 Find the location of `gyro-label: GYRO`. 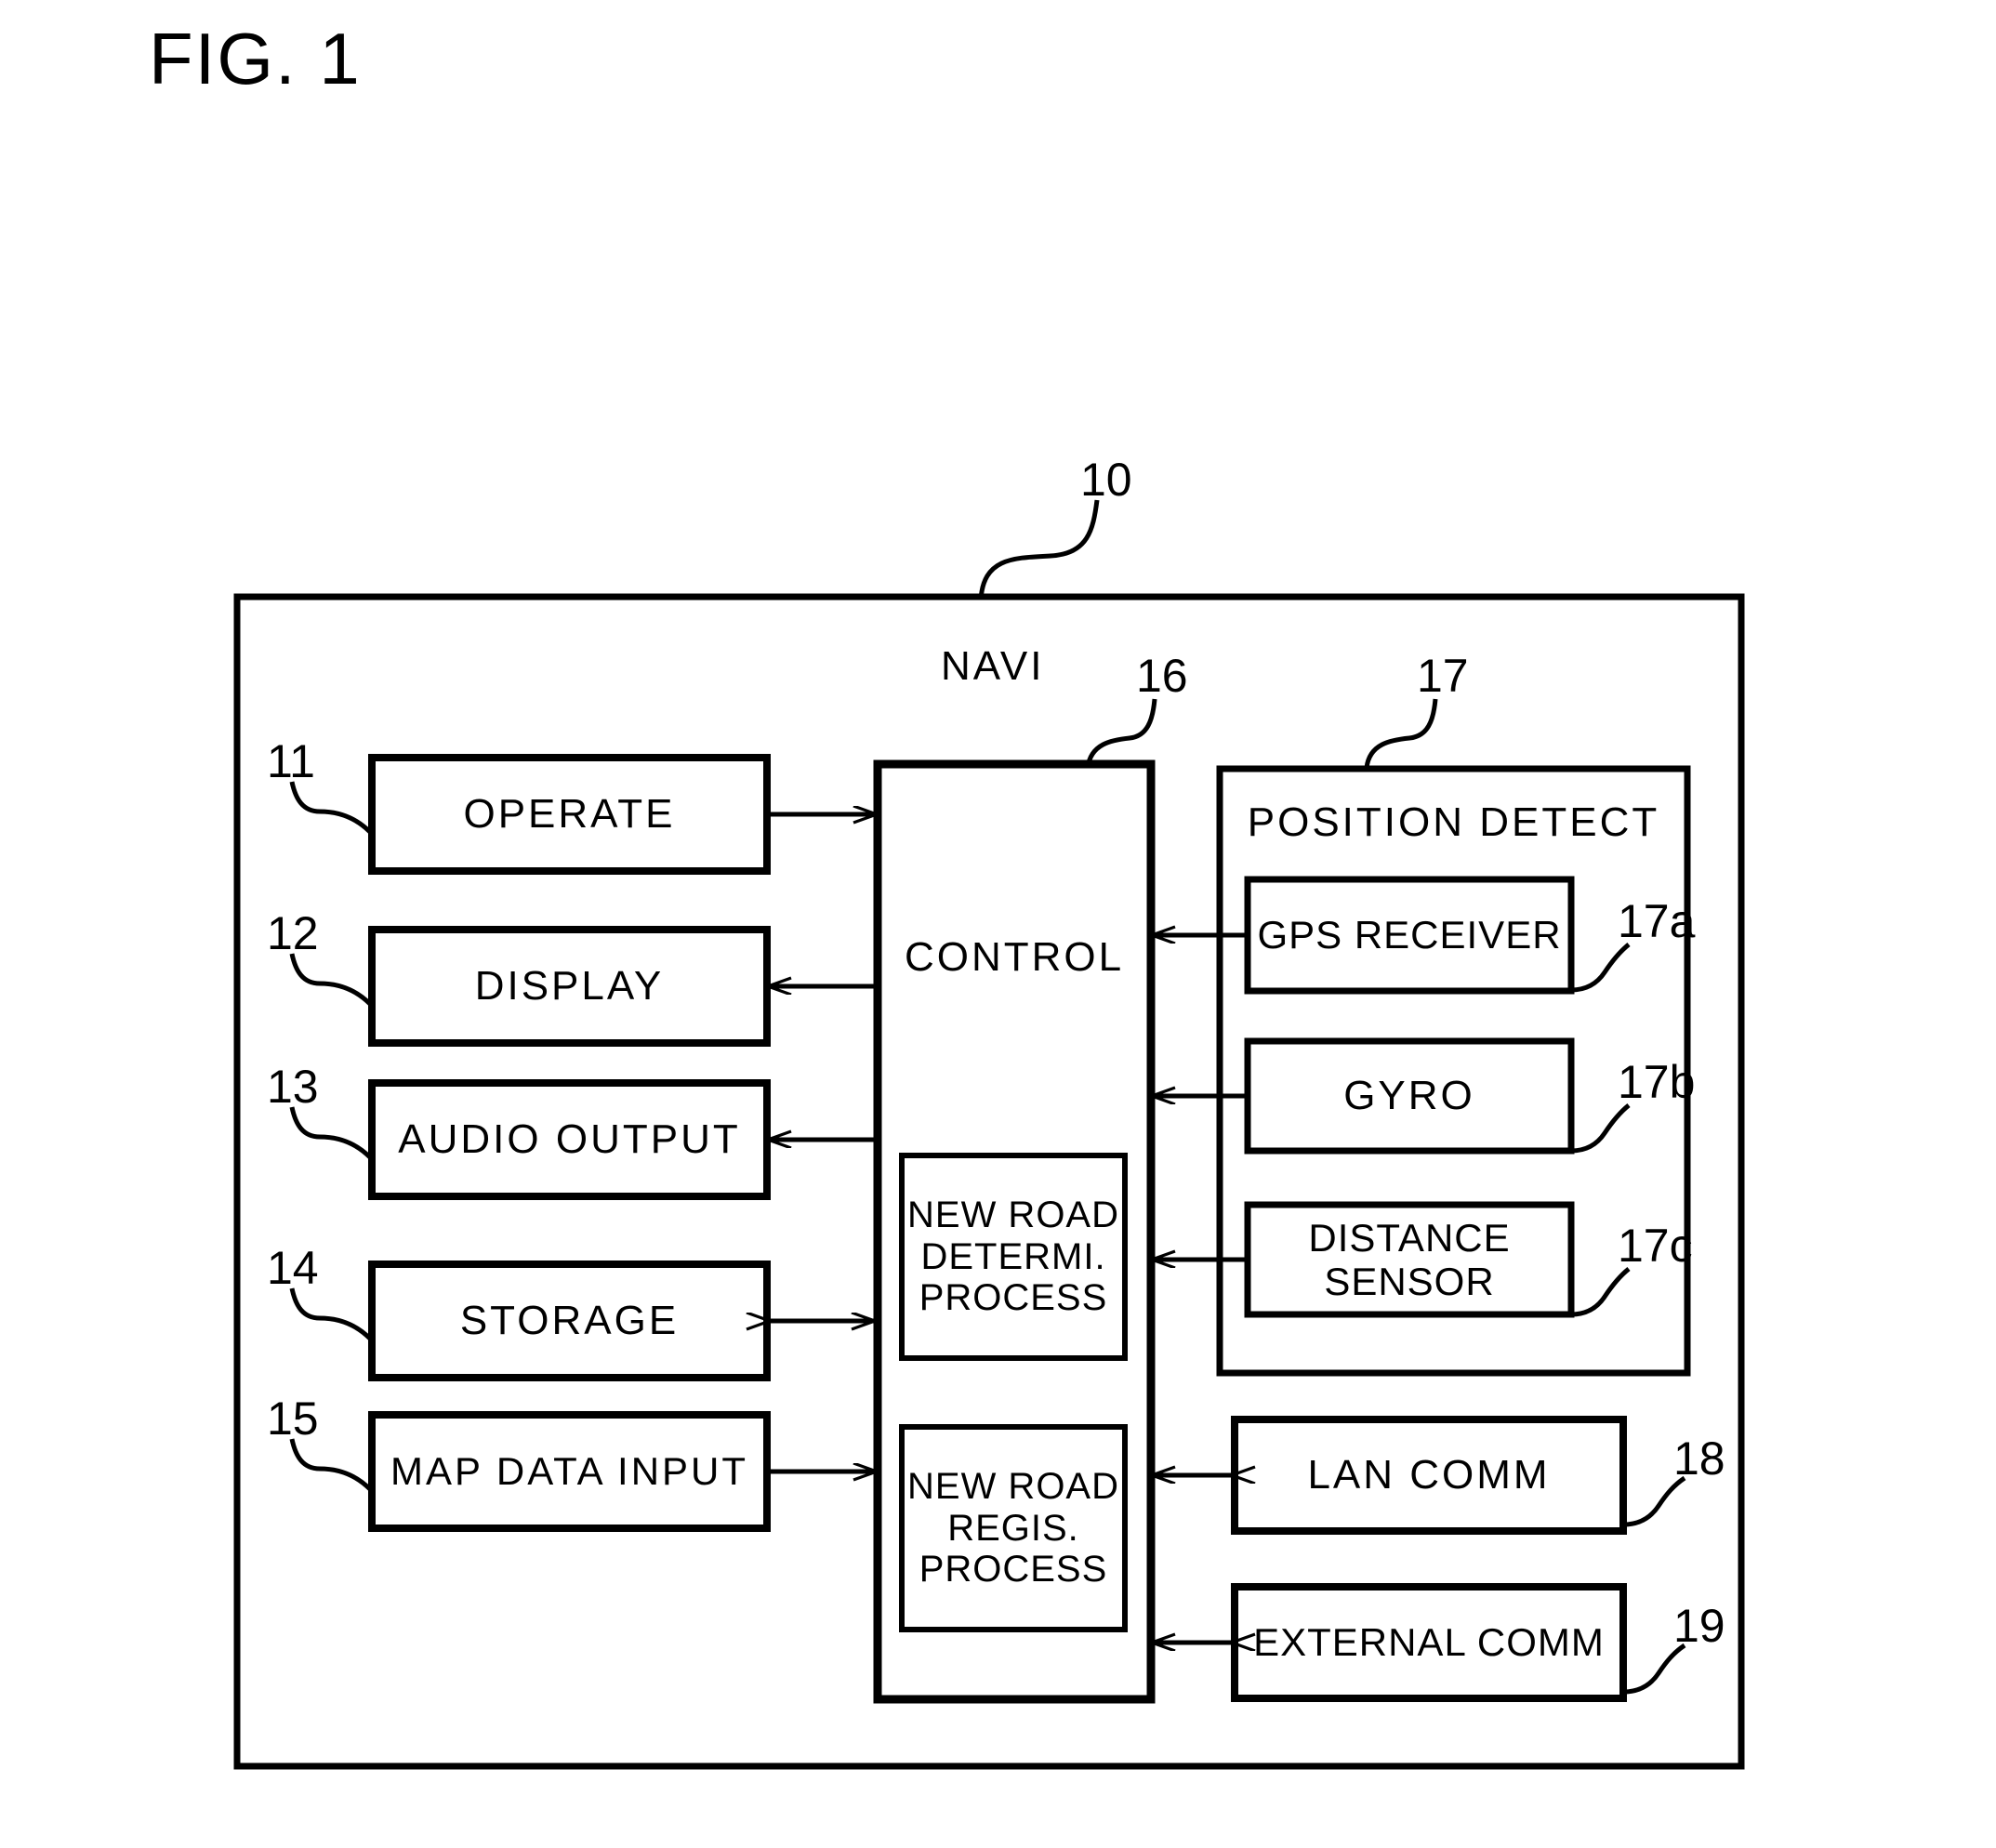

gyro-label: GYRO is located at coordinates (1409, 1096).